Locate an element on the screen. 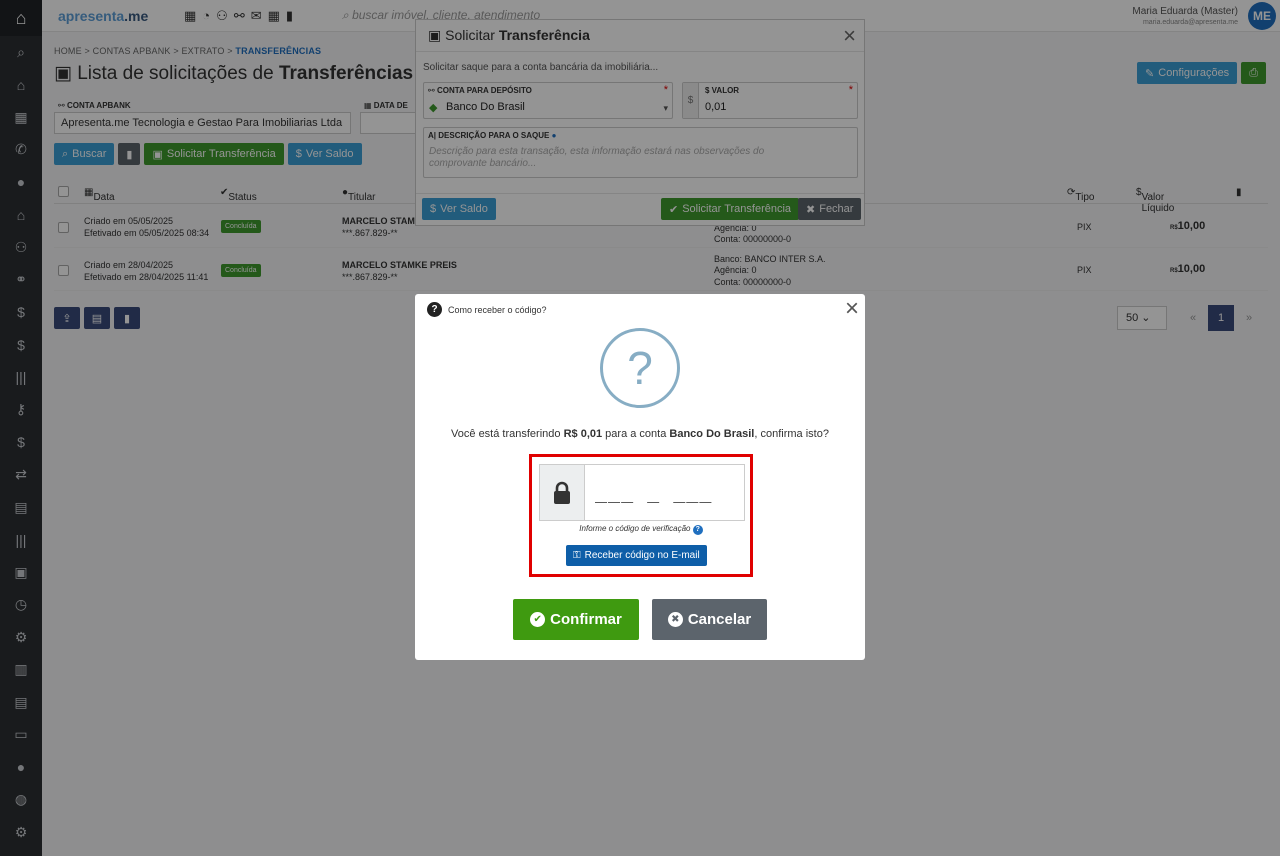 This screenshot has width=1280, height=856. confirm-button: ✔ Confirmar is located at coordinates (576, 619).